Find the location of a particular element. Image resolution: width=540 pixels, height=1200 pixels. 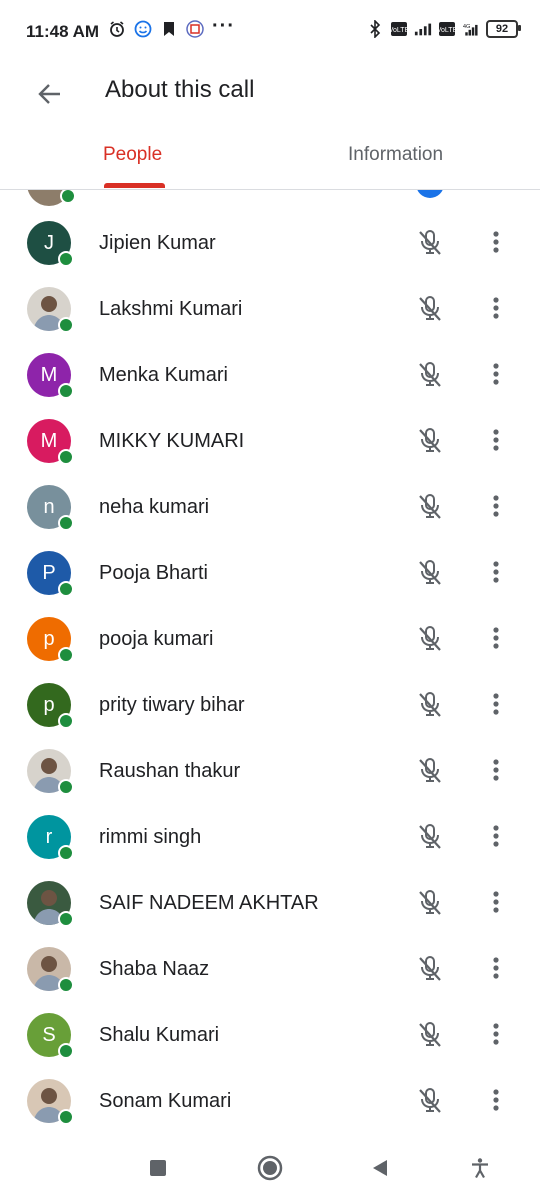

status-left-icons: ··· is located at coordinates (171, 26).